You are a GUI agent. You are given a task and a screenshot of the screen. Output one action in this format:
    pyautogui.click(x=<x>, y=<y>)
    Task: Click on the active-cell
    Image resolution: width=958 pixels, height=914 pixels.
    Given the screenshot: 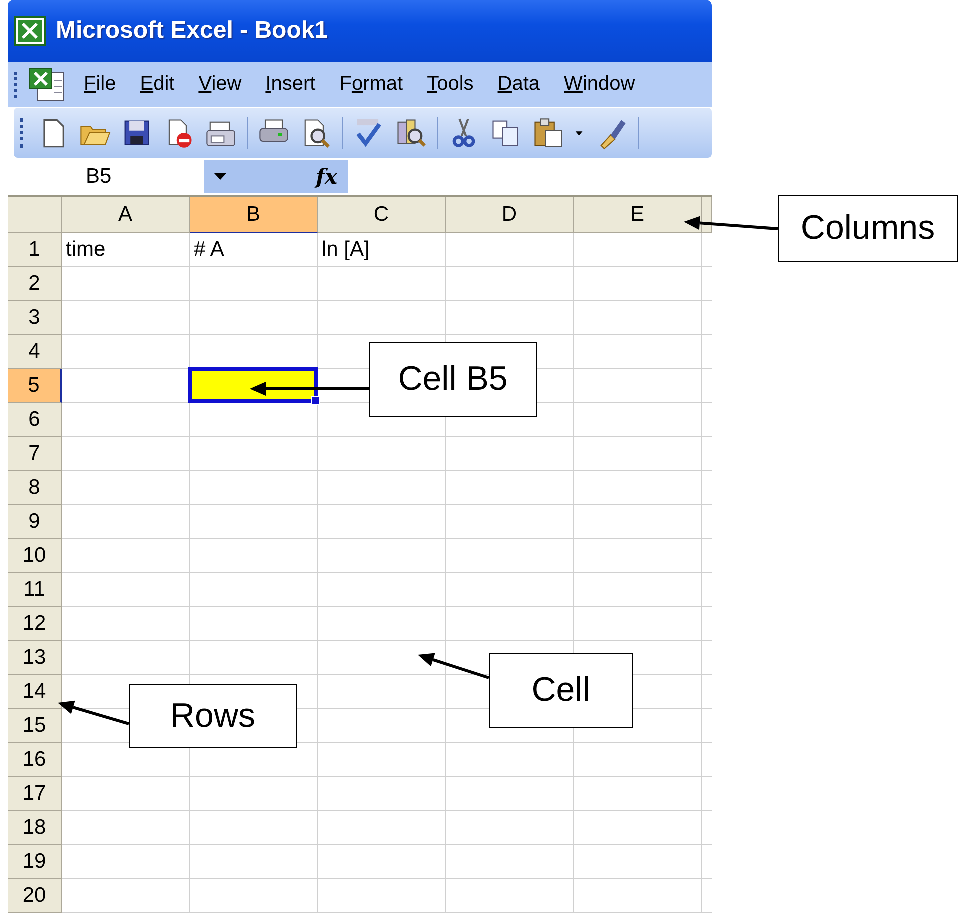 What is the action you would take?
    pyautogui.click(x=253, y=385)
    